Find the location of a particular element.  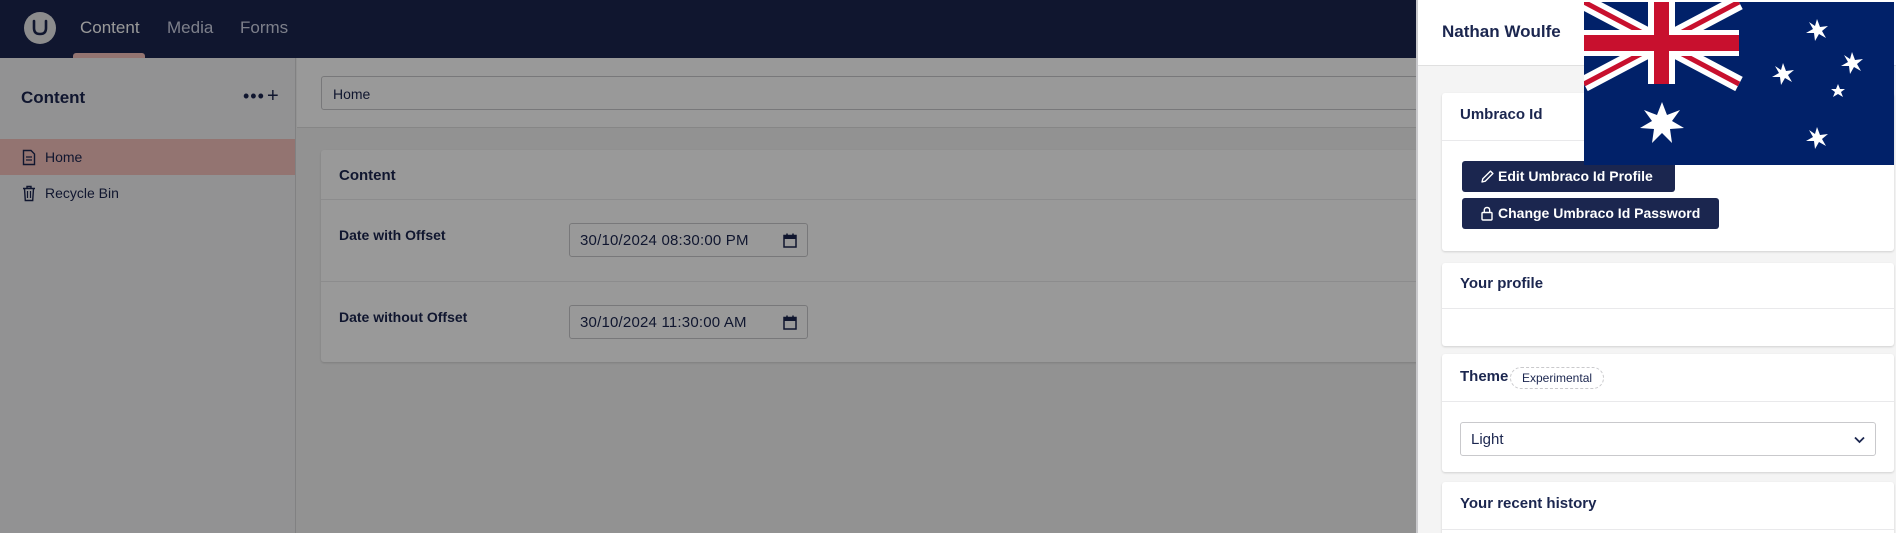

lock-icon is located at coordinates (1487, 213).